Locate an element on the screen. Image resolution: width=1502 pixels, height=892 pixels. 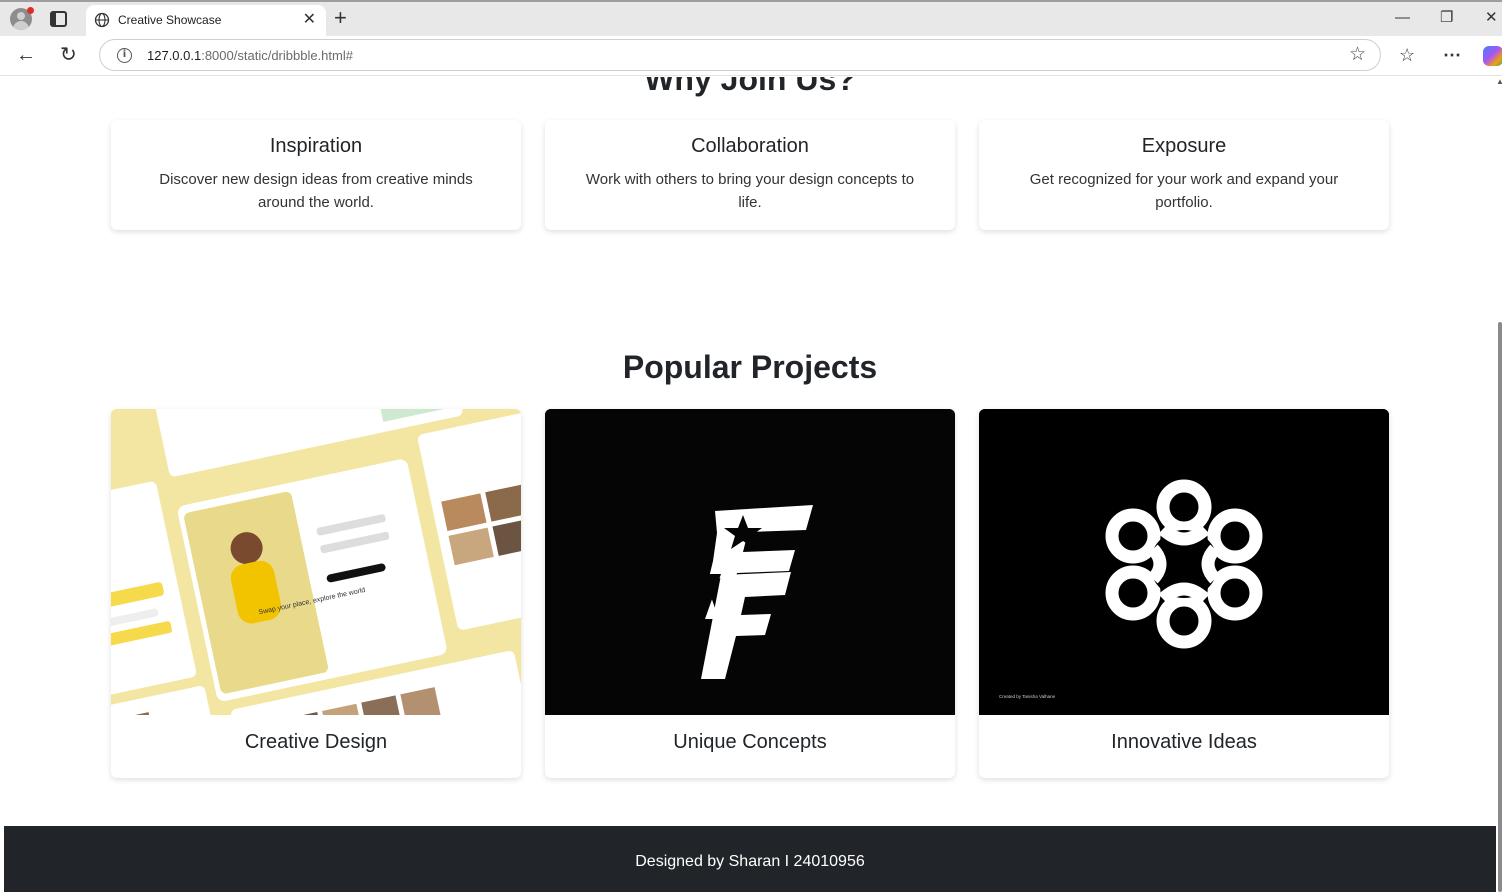
travel-app-mockup-image: Swap your place, explore the world is located at coordinates (316, 562).